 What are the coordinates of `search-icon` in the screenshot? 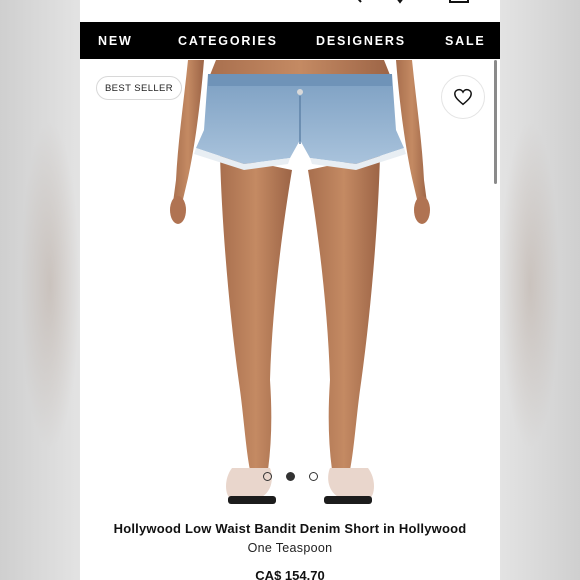 It's located at (356, 2).